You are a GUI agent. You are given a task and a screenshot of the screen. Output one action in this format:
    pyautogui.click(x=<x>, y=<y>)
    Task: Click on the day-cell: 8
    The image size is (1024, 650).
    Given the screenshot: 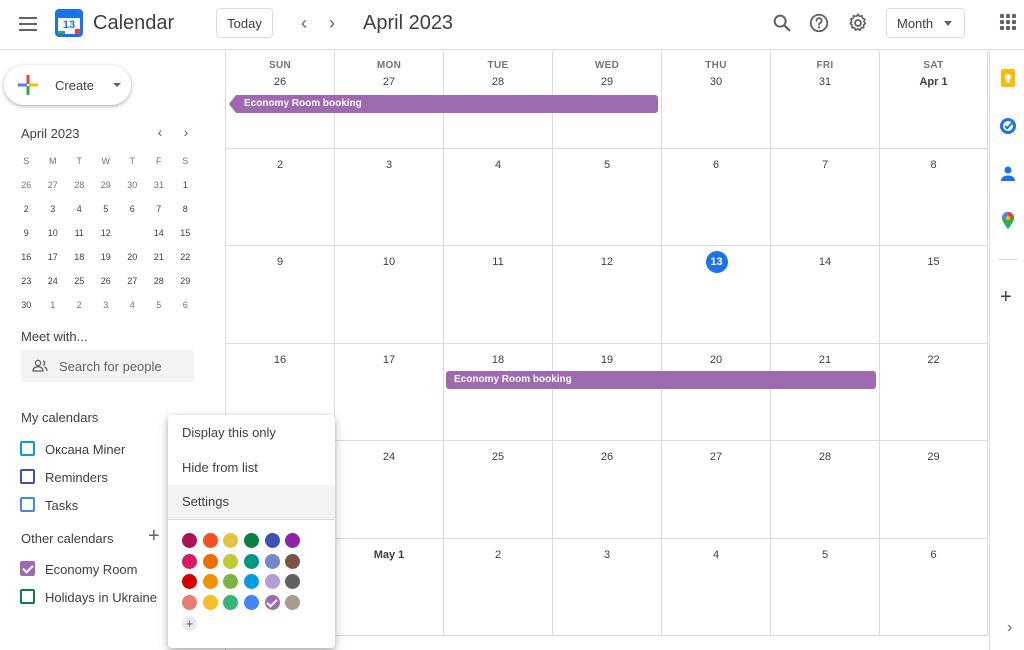 What is the action you would take?
    pyautogui.click(x=934, y=197)
    